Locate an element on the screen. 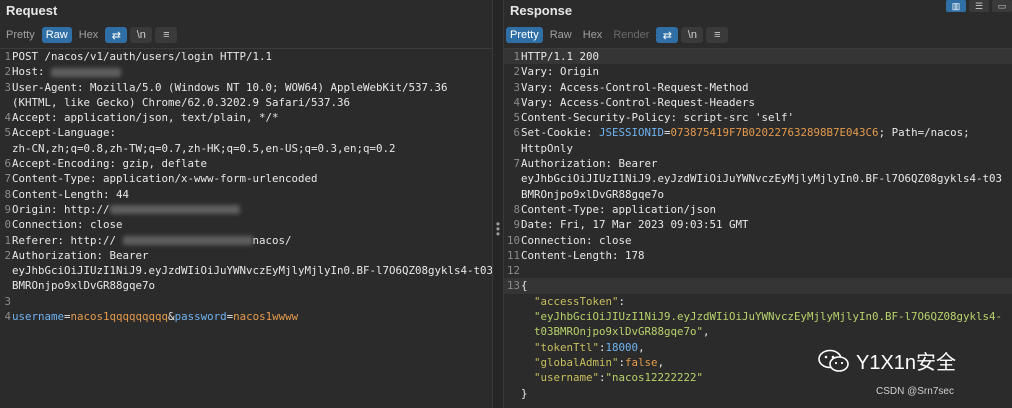 Image resolution: width=1012 pixels, height=408 pixels. code-token: Host: is located at coordinates (32, 72).